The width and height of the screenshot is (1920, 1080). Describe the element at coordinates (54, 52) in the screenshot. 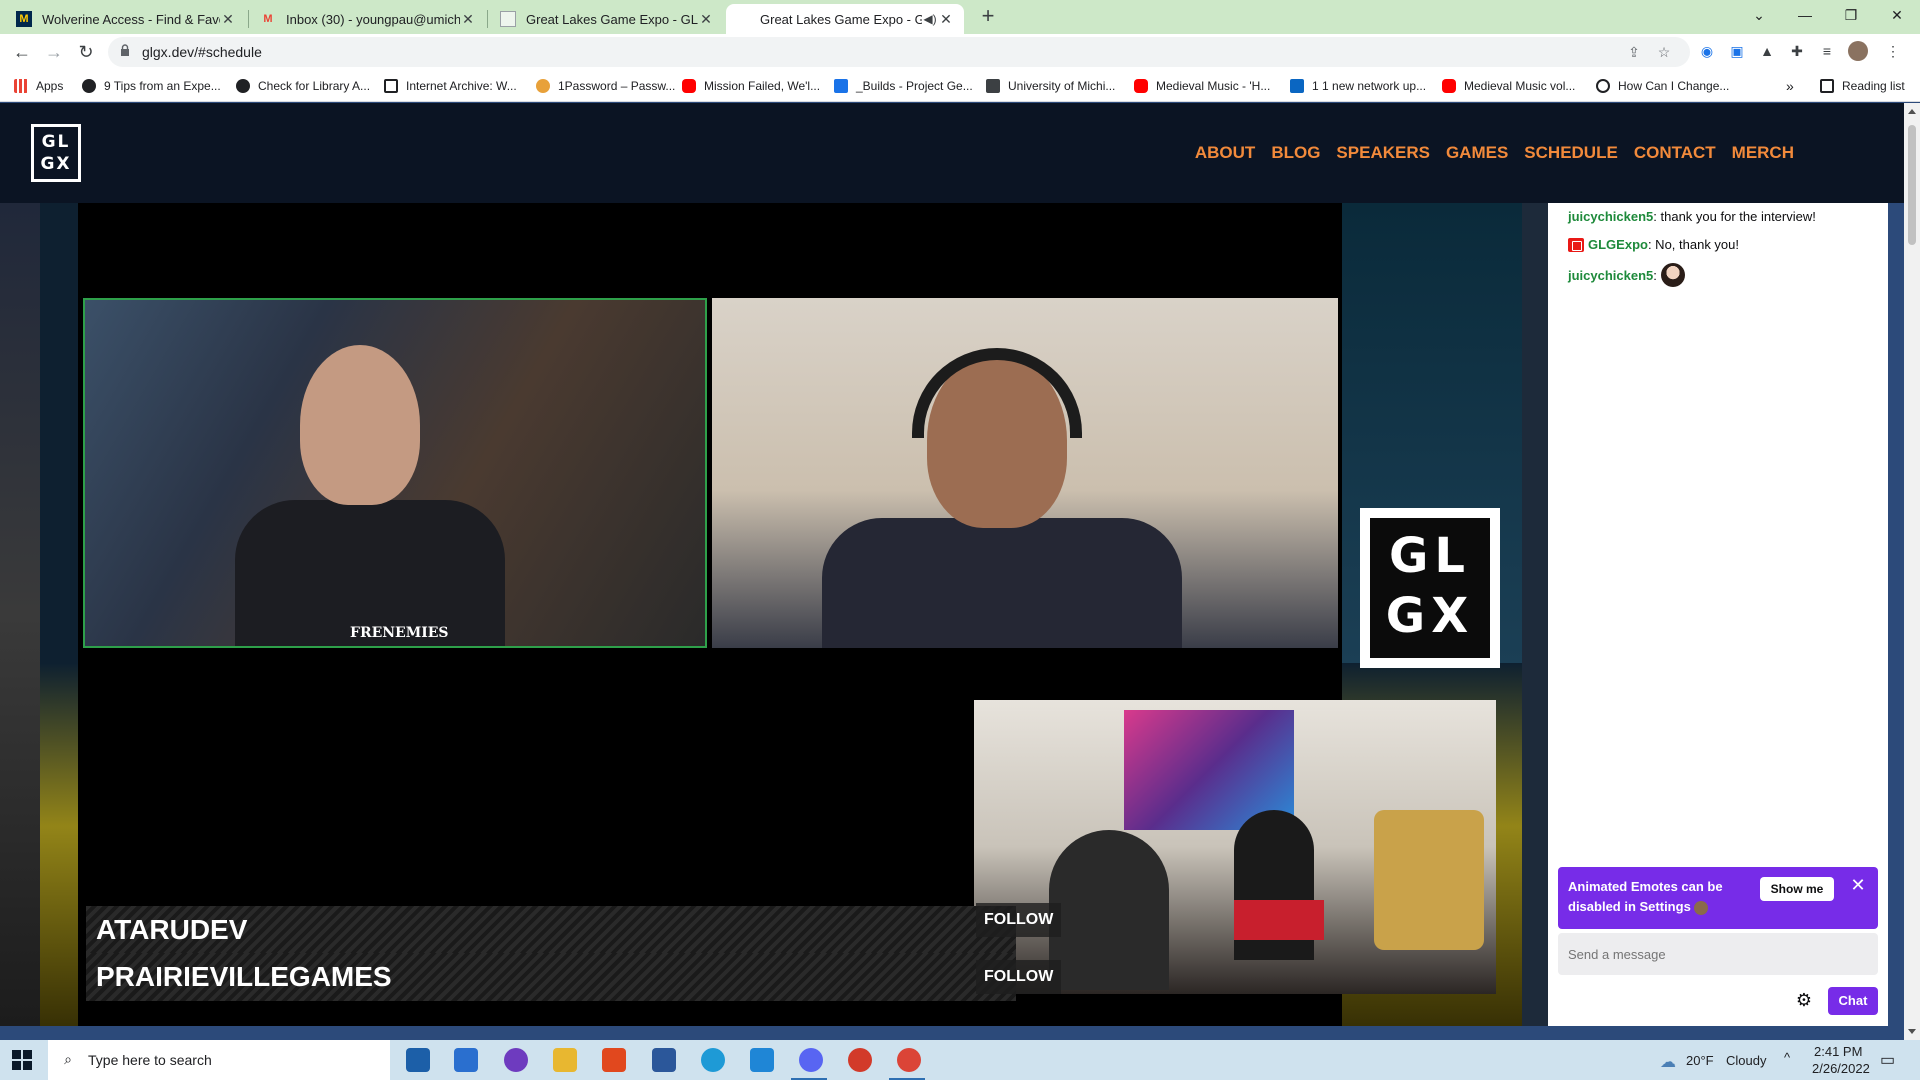

I see `forward-arrow-icon: →` at that location.